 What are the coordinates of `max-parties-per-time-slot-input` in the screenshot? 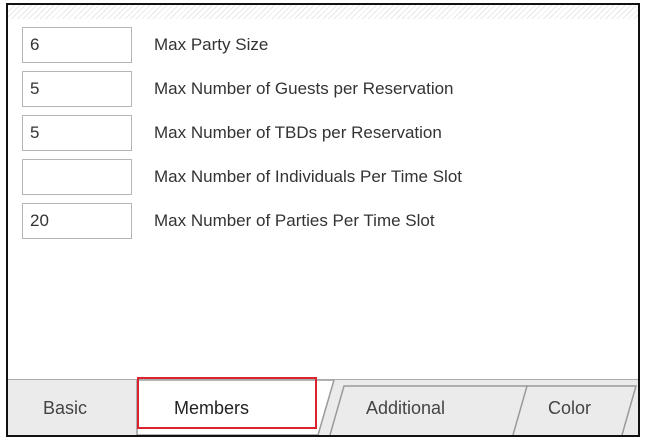 It's located at (77, 221).